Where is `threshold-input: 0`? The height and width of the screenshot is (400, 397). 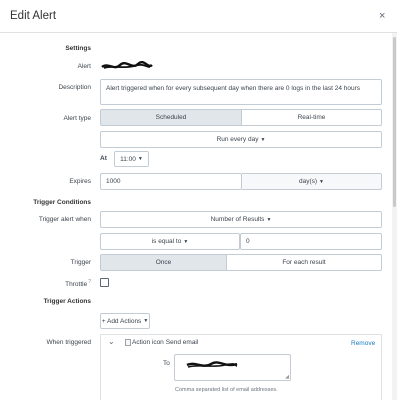
threshold-input: 0 is located at coordinates (311, 241).